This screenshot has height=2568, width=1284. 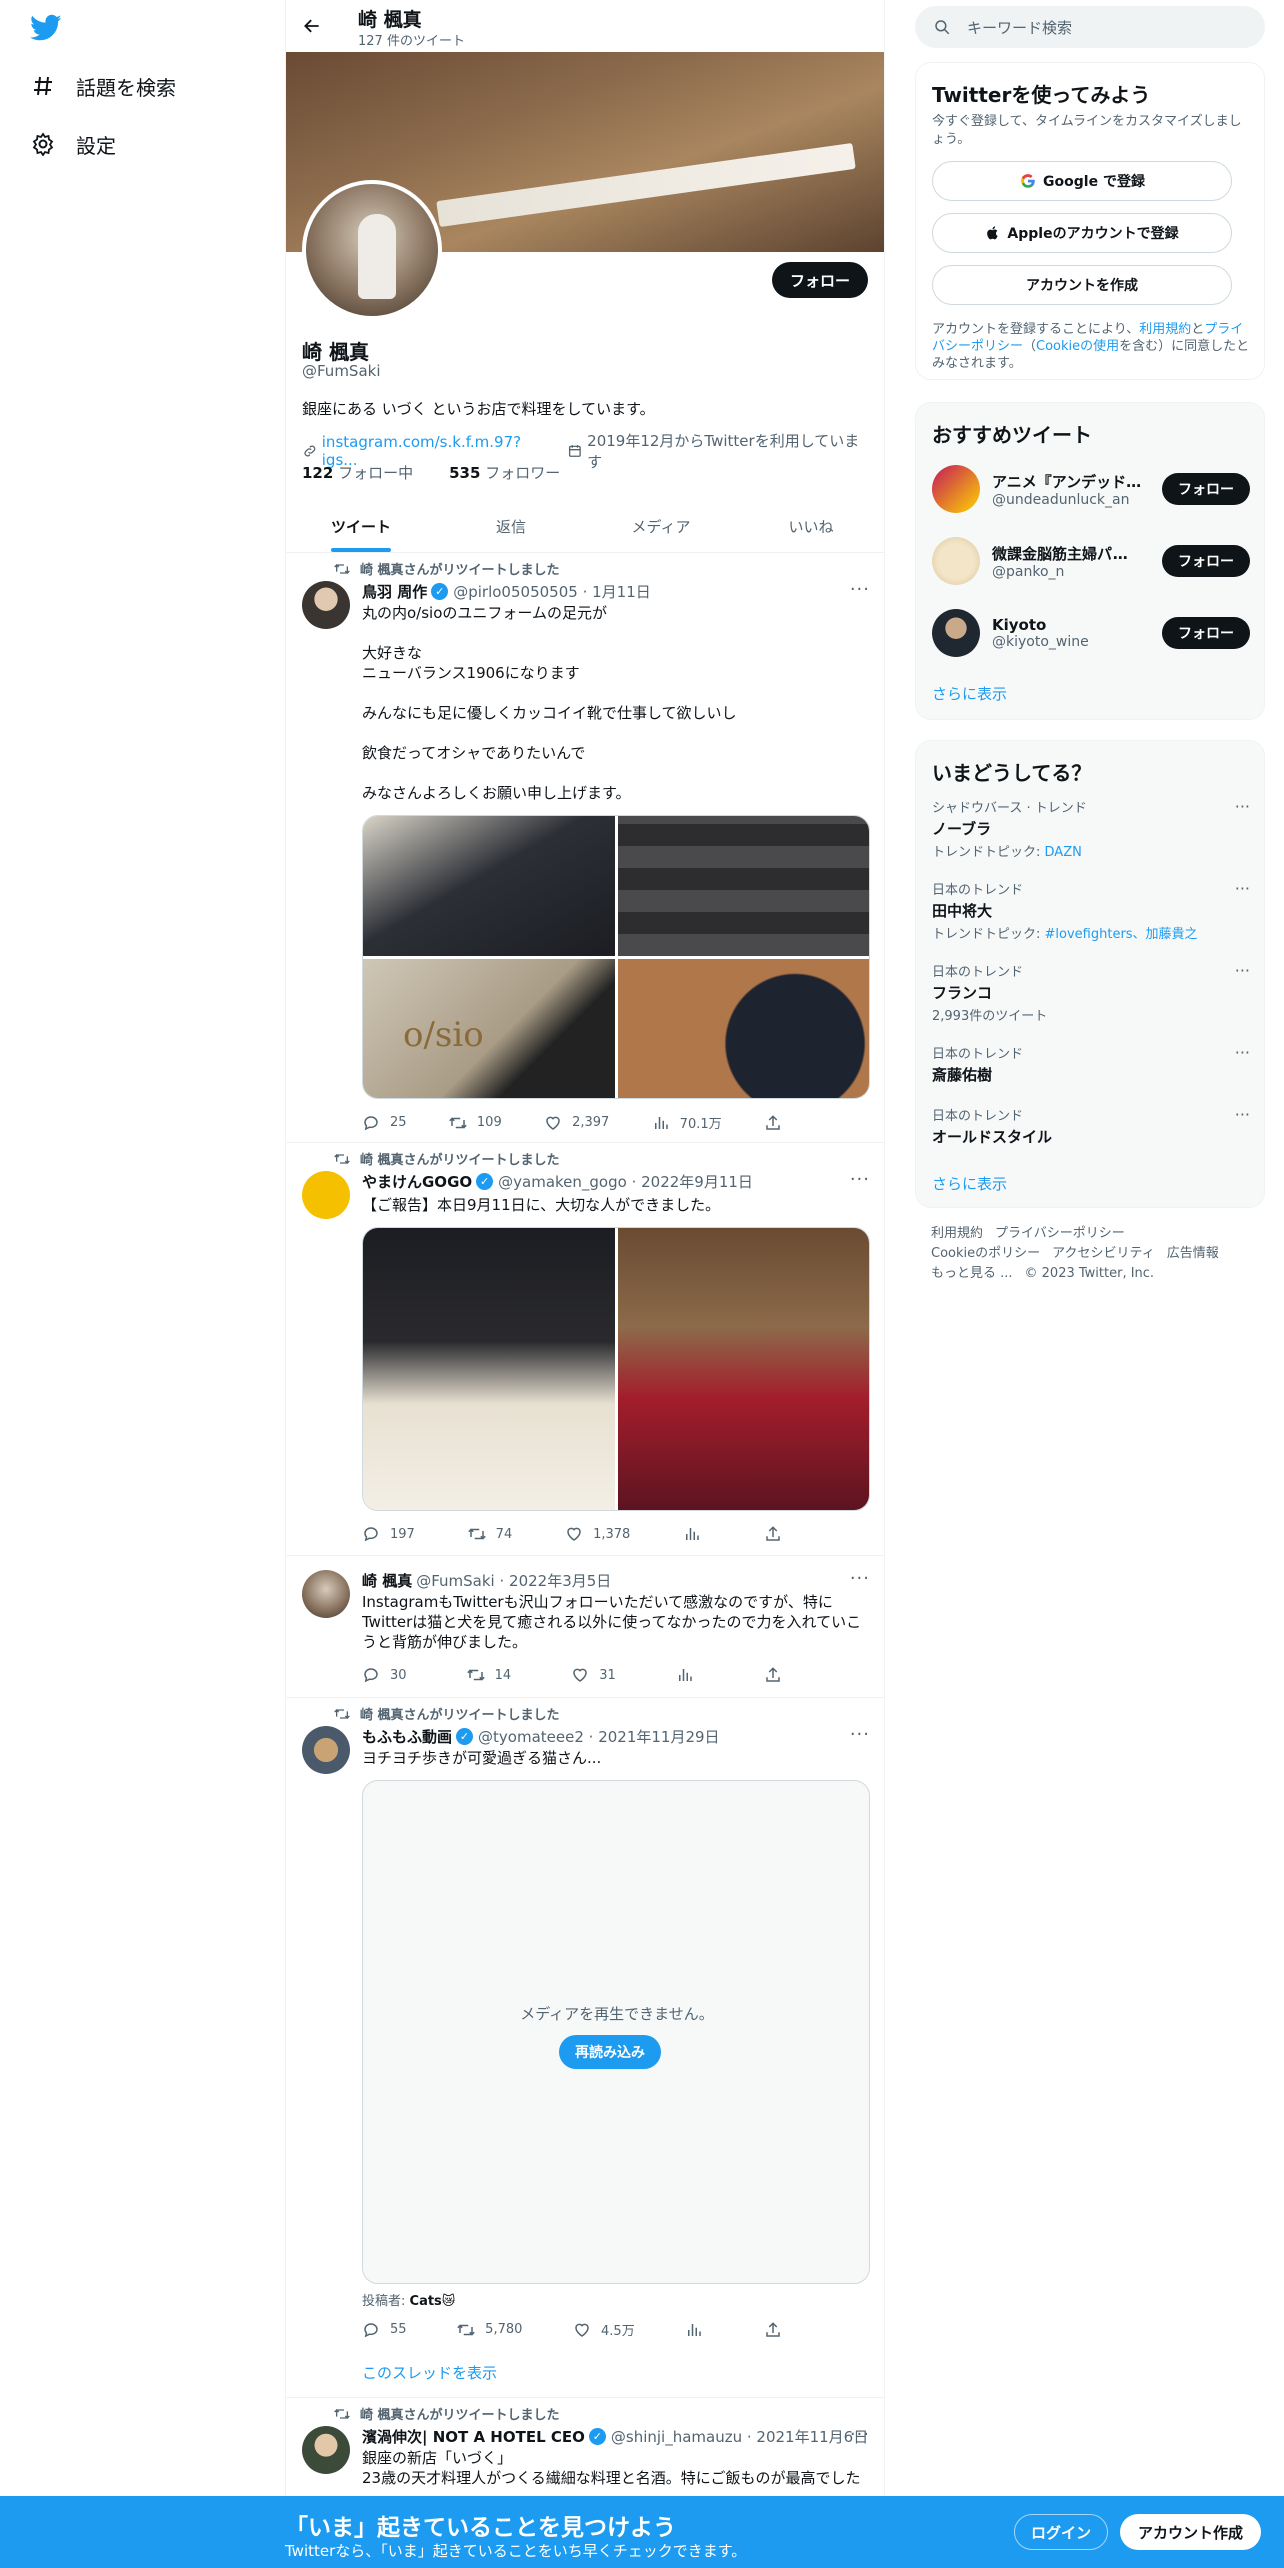 I want to click on link-icon, so click(x=310, y=451).